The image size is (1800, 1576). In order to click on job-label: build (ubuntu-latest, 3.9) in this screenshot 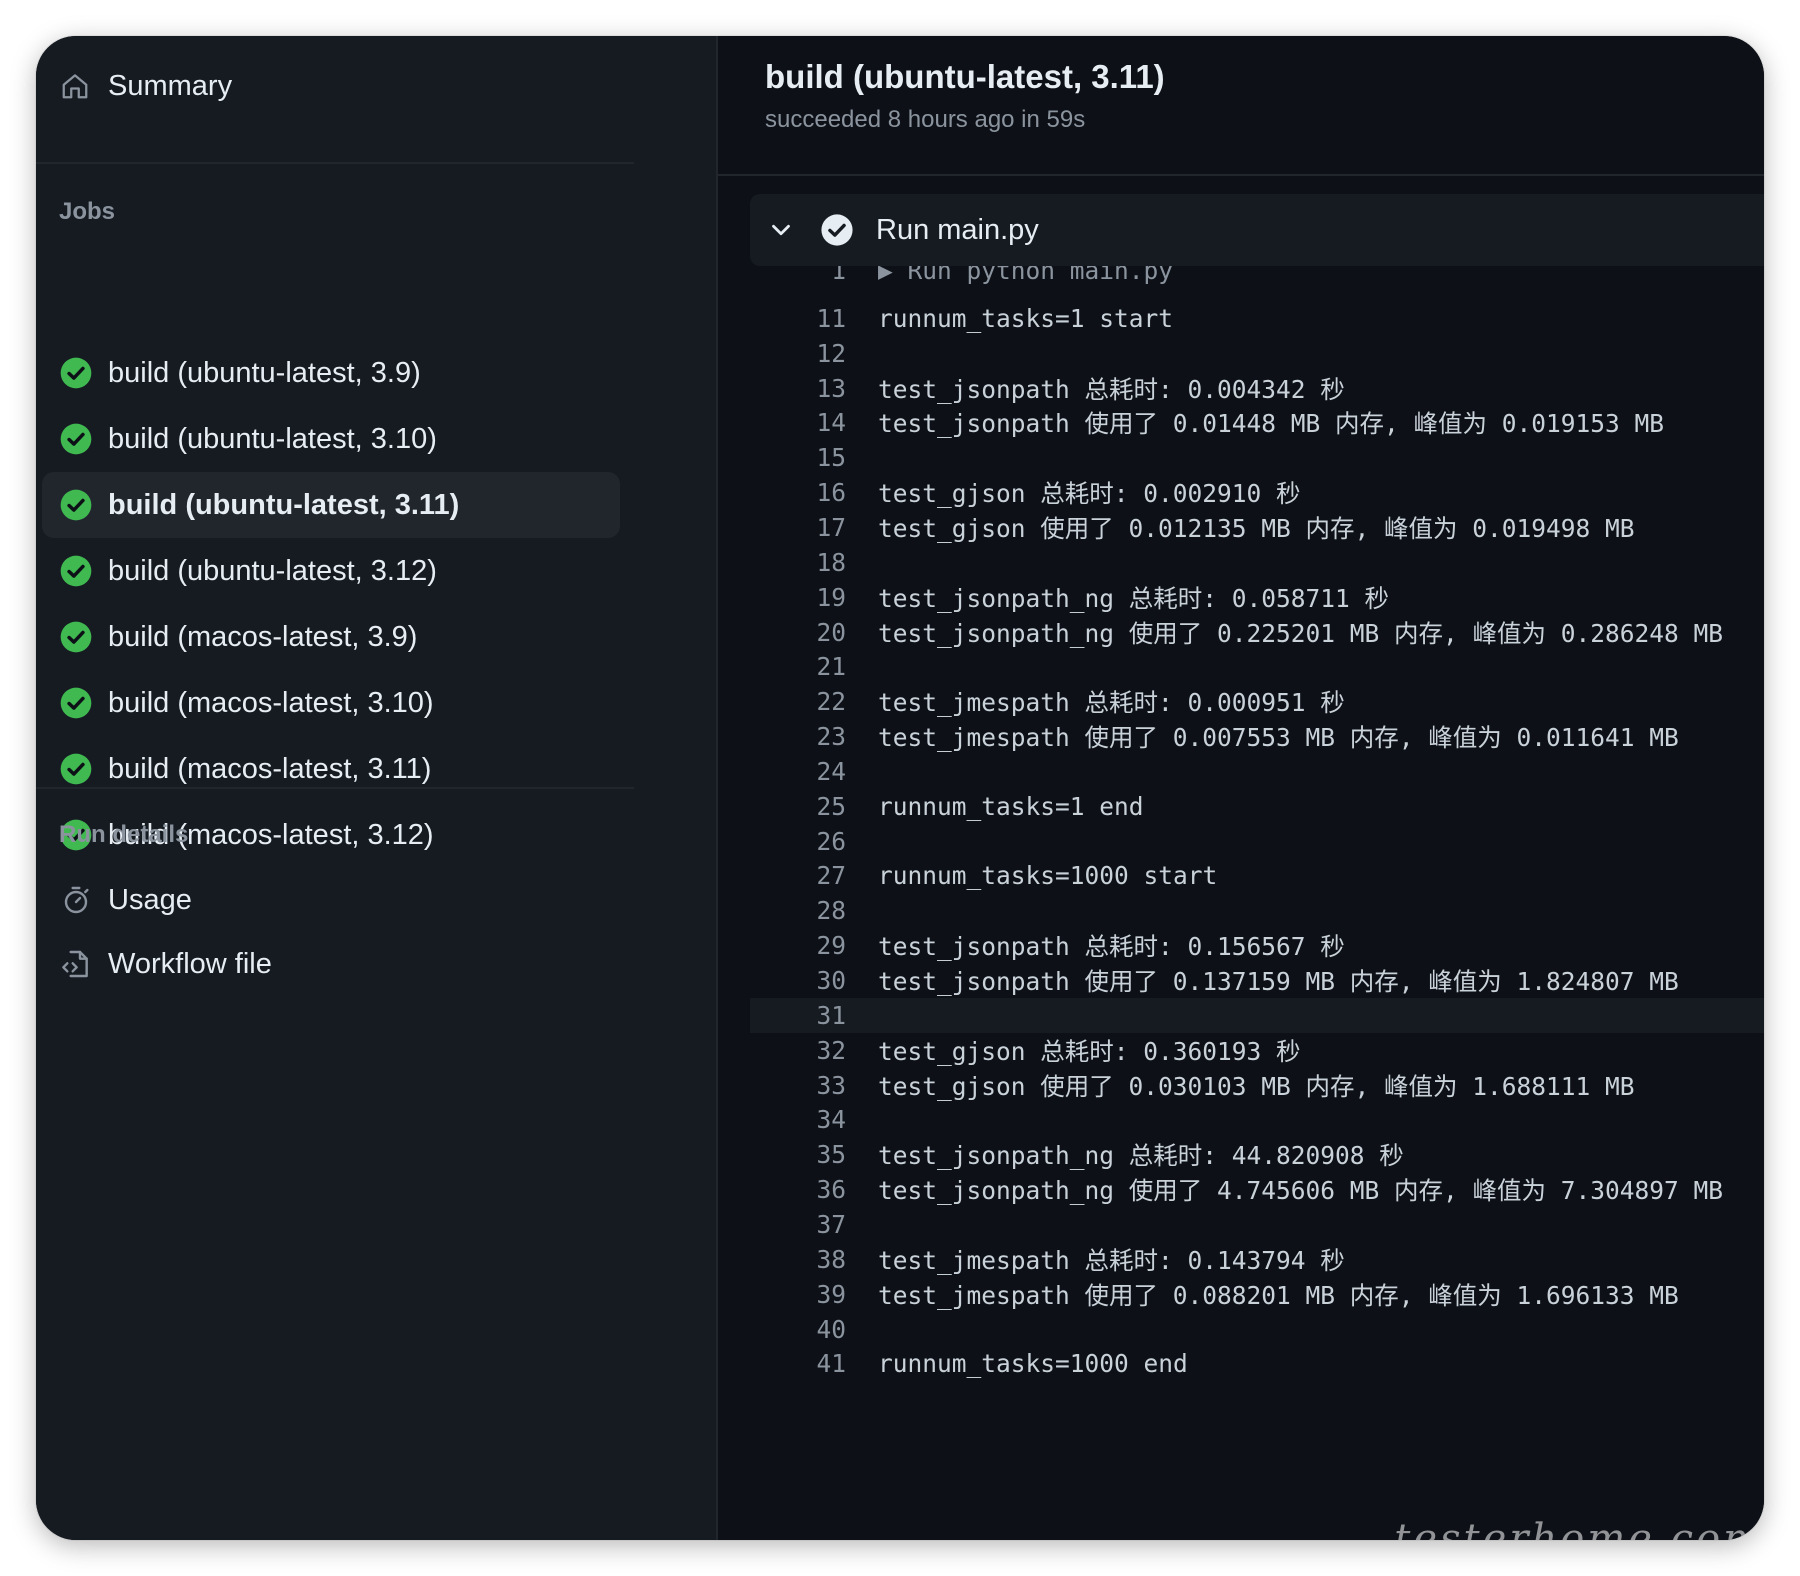, I will do `click(264, 372)`.